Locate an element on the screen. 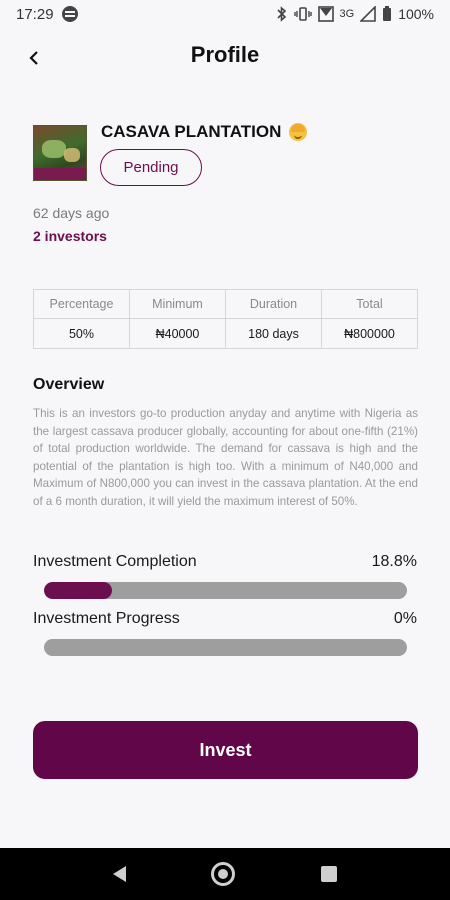 Image resolution: width=450 pixels, height=900 pixels. stats-header-duration: Duration is located at coordinates (273, 304).